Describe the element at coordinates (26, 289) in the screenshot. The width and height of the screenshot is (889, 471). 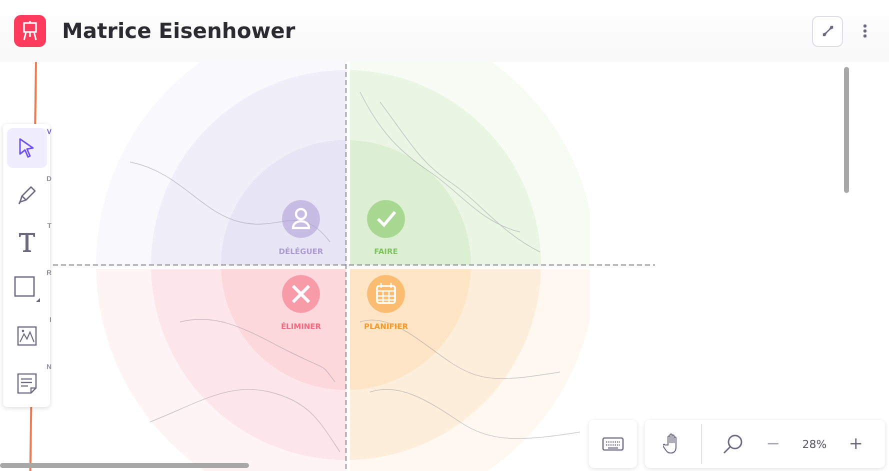
I see `rectangle-icon` at that location.